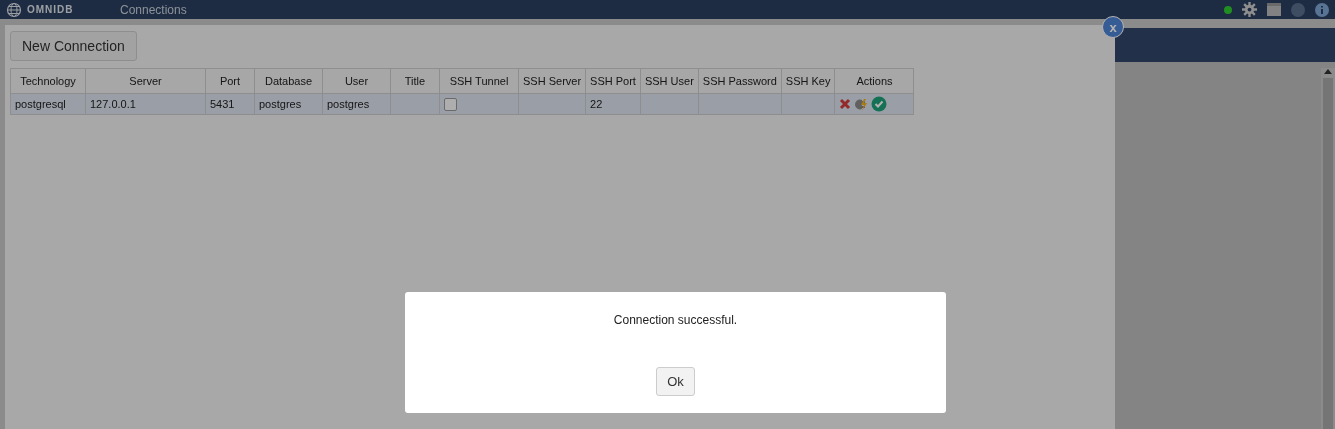 This screenshot has width=1335, height=429. Describe the element at coordinates (675, 320) in the screenshot. I see `dialog-message: Connection successful.` at that location.